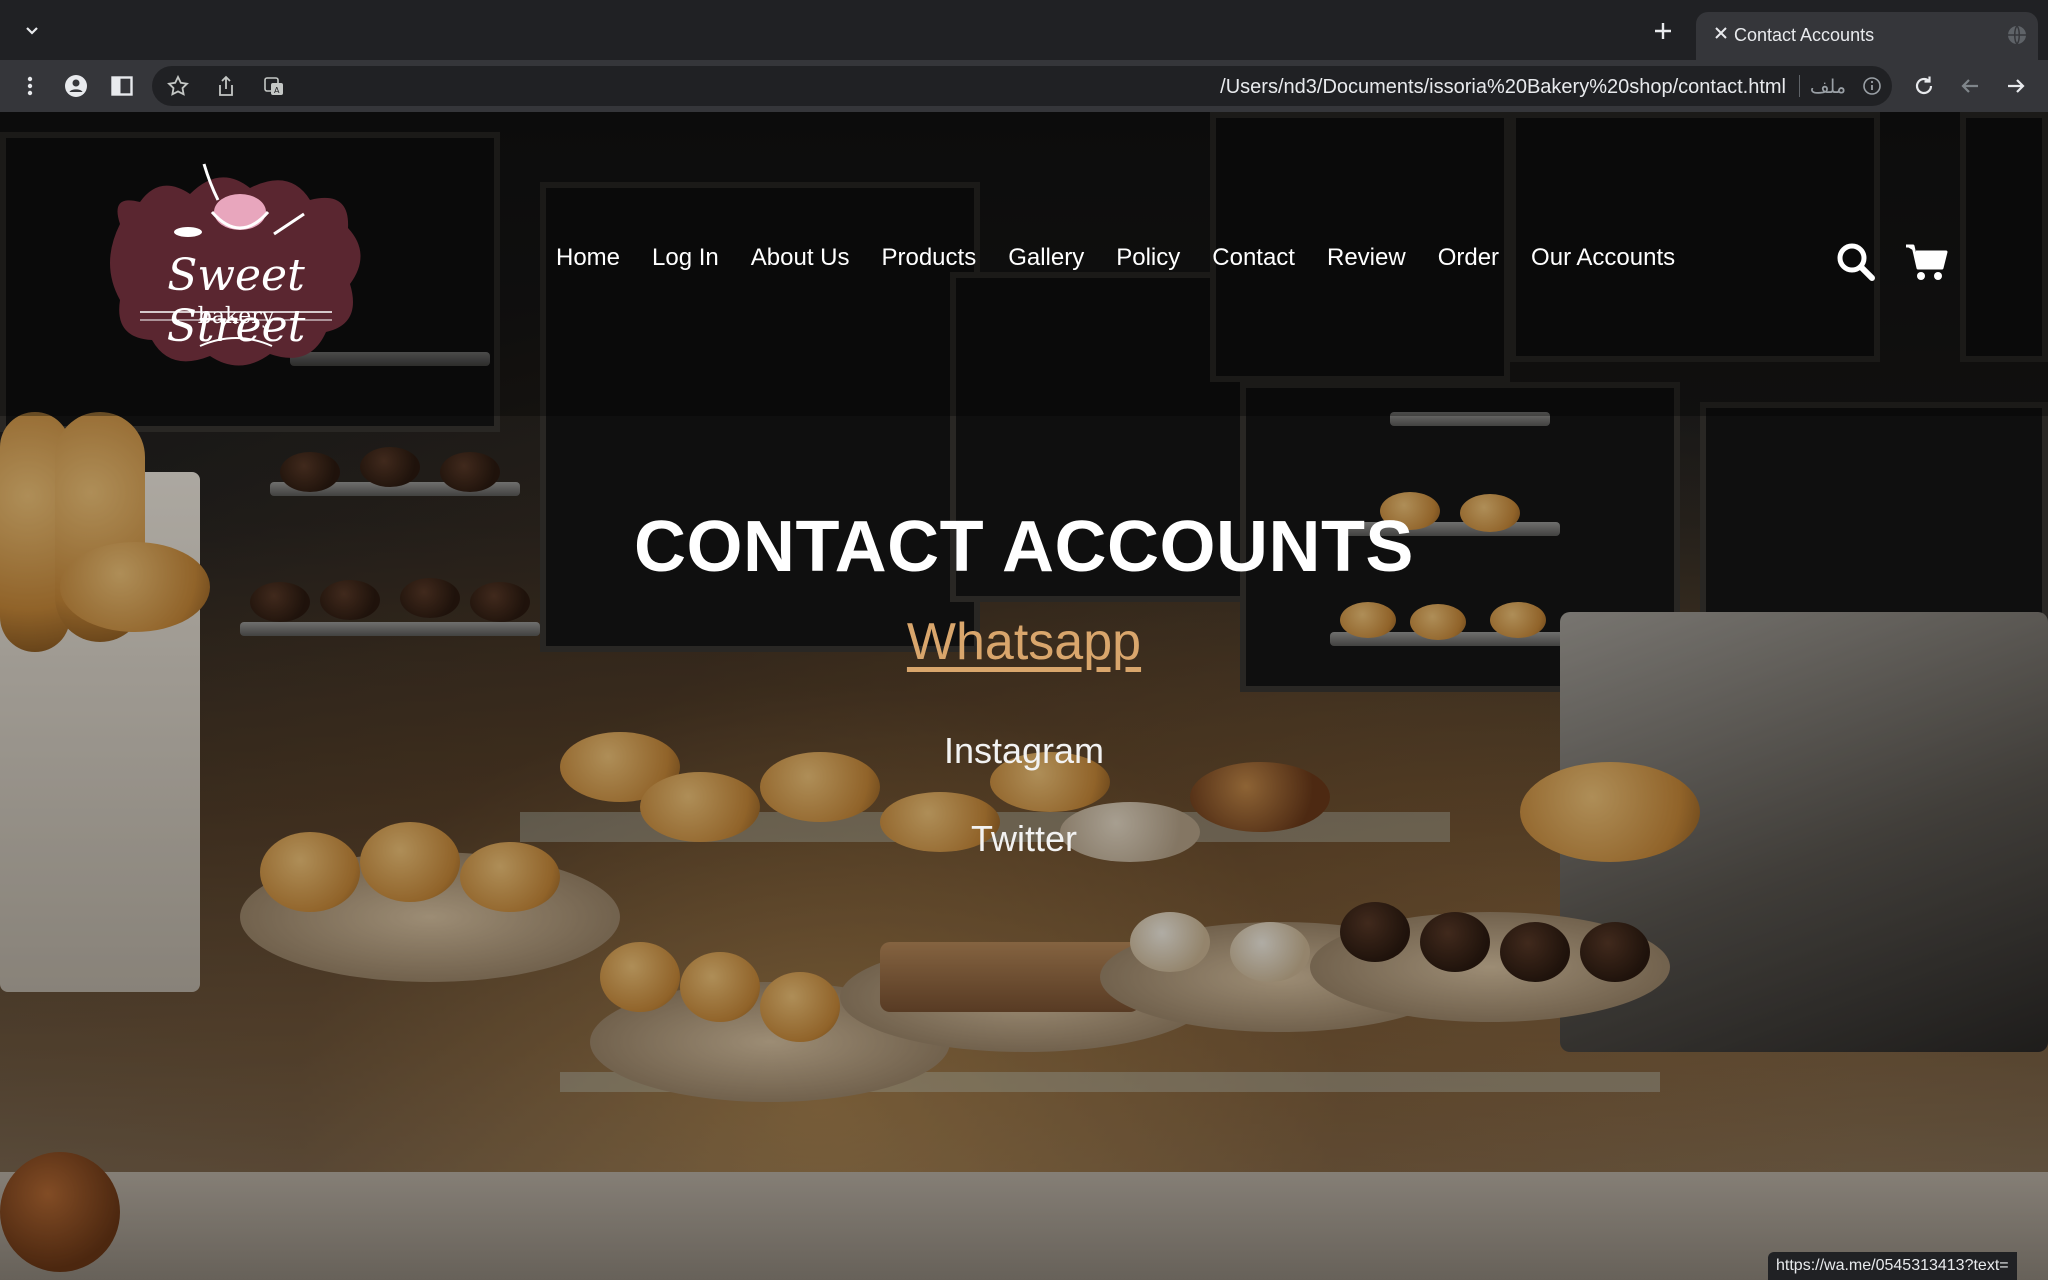 This screenshot has height=1280, width=2048. What do you see at coordinates (1827, 87) in the screenshot?
I see `url-scheme-label: ملف` at bounding box center [1827, 87].